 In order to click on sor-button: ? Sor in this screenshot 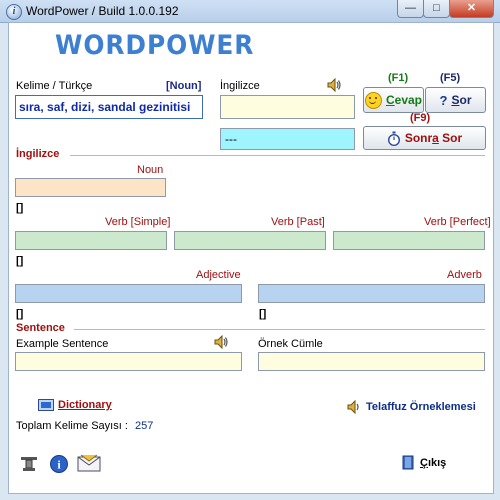, I will do `click(455, 100)`.